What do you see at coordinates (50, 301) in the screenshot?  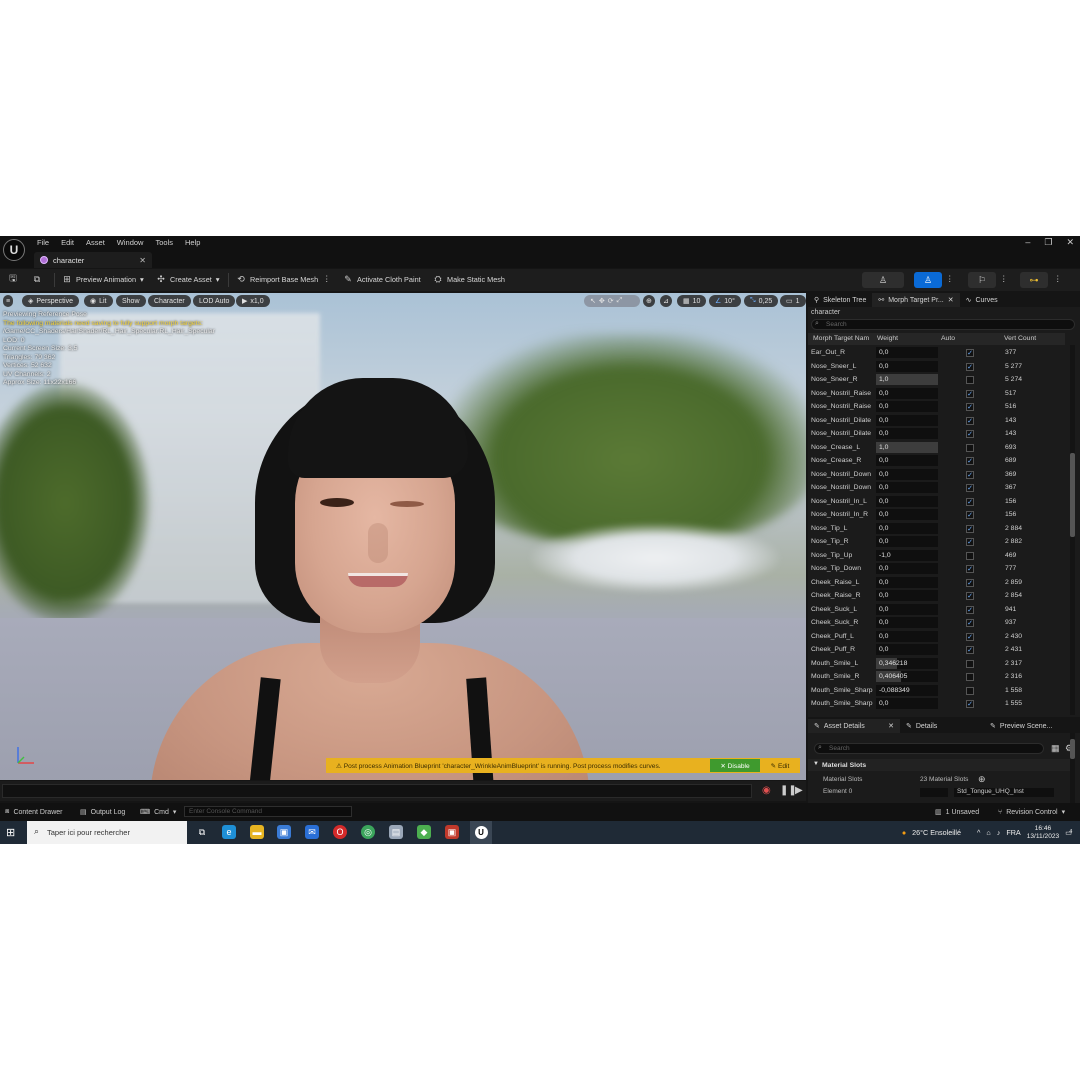 I see `perspective-button: ◈ Perspective` at bounding box center [50, 301].